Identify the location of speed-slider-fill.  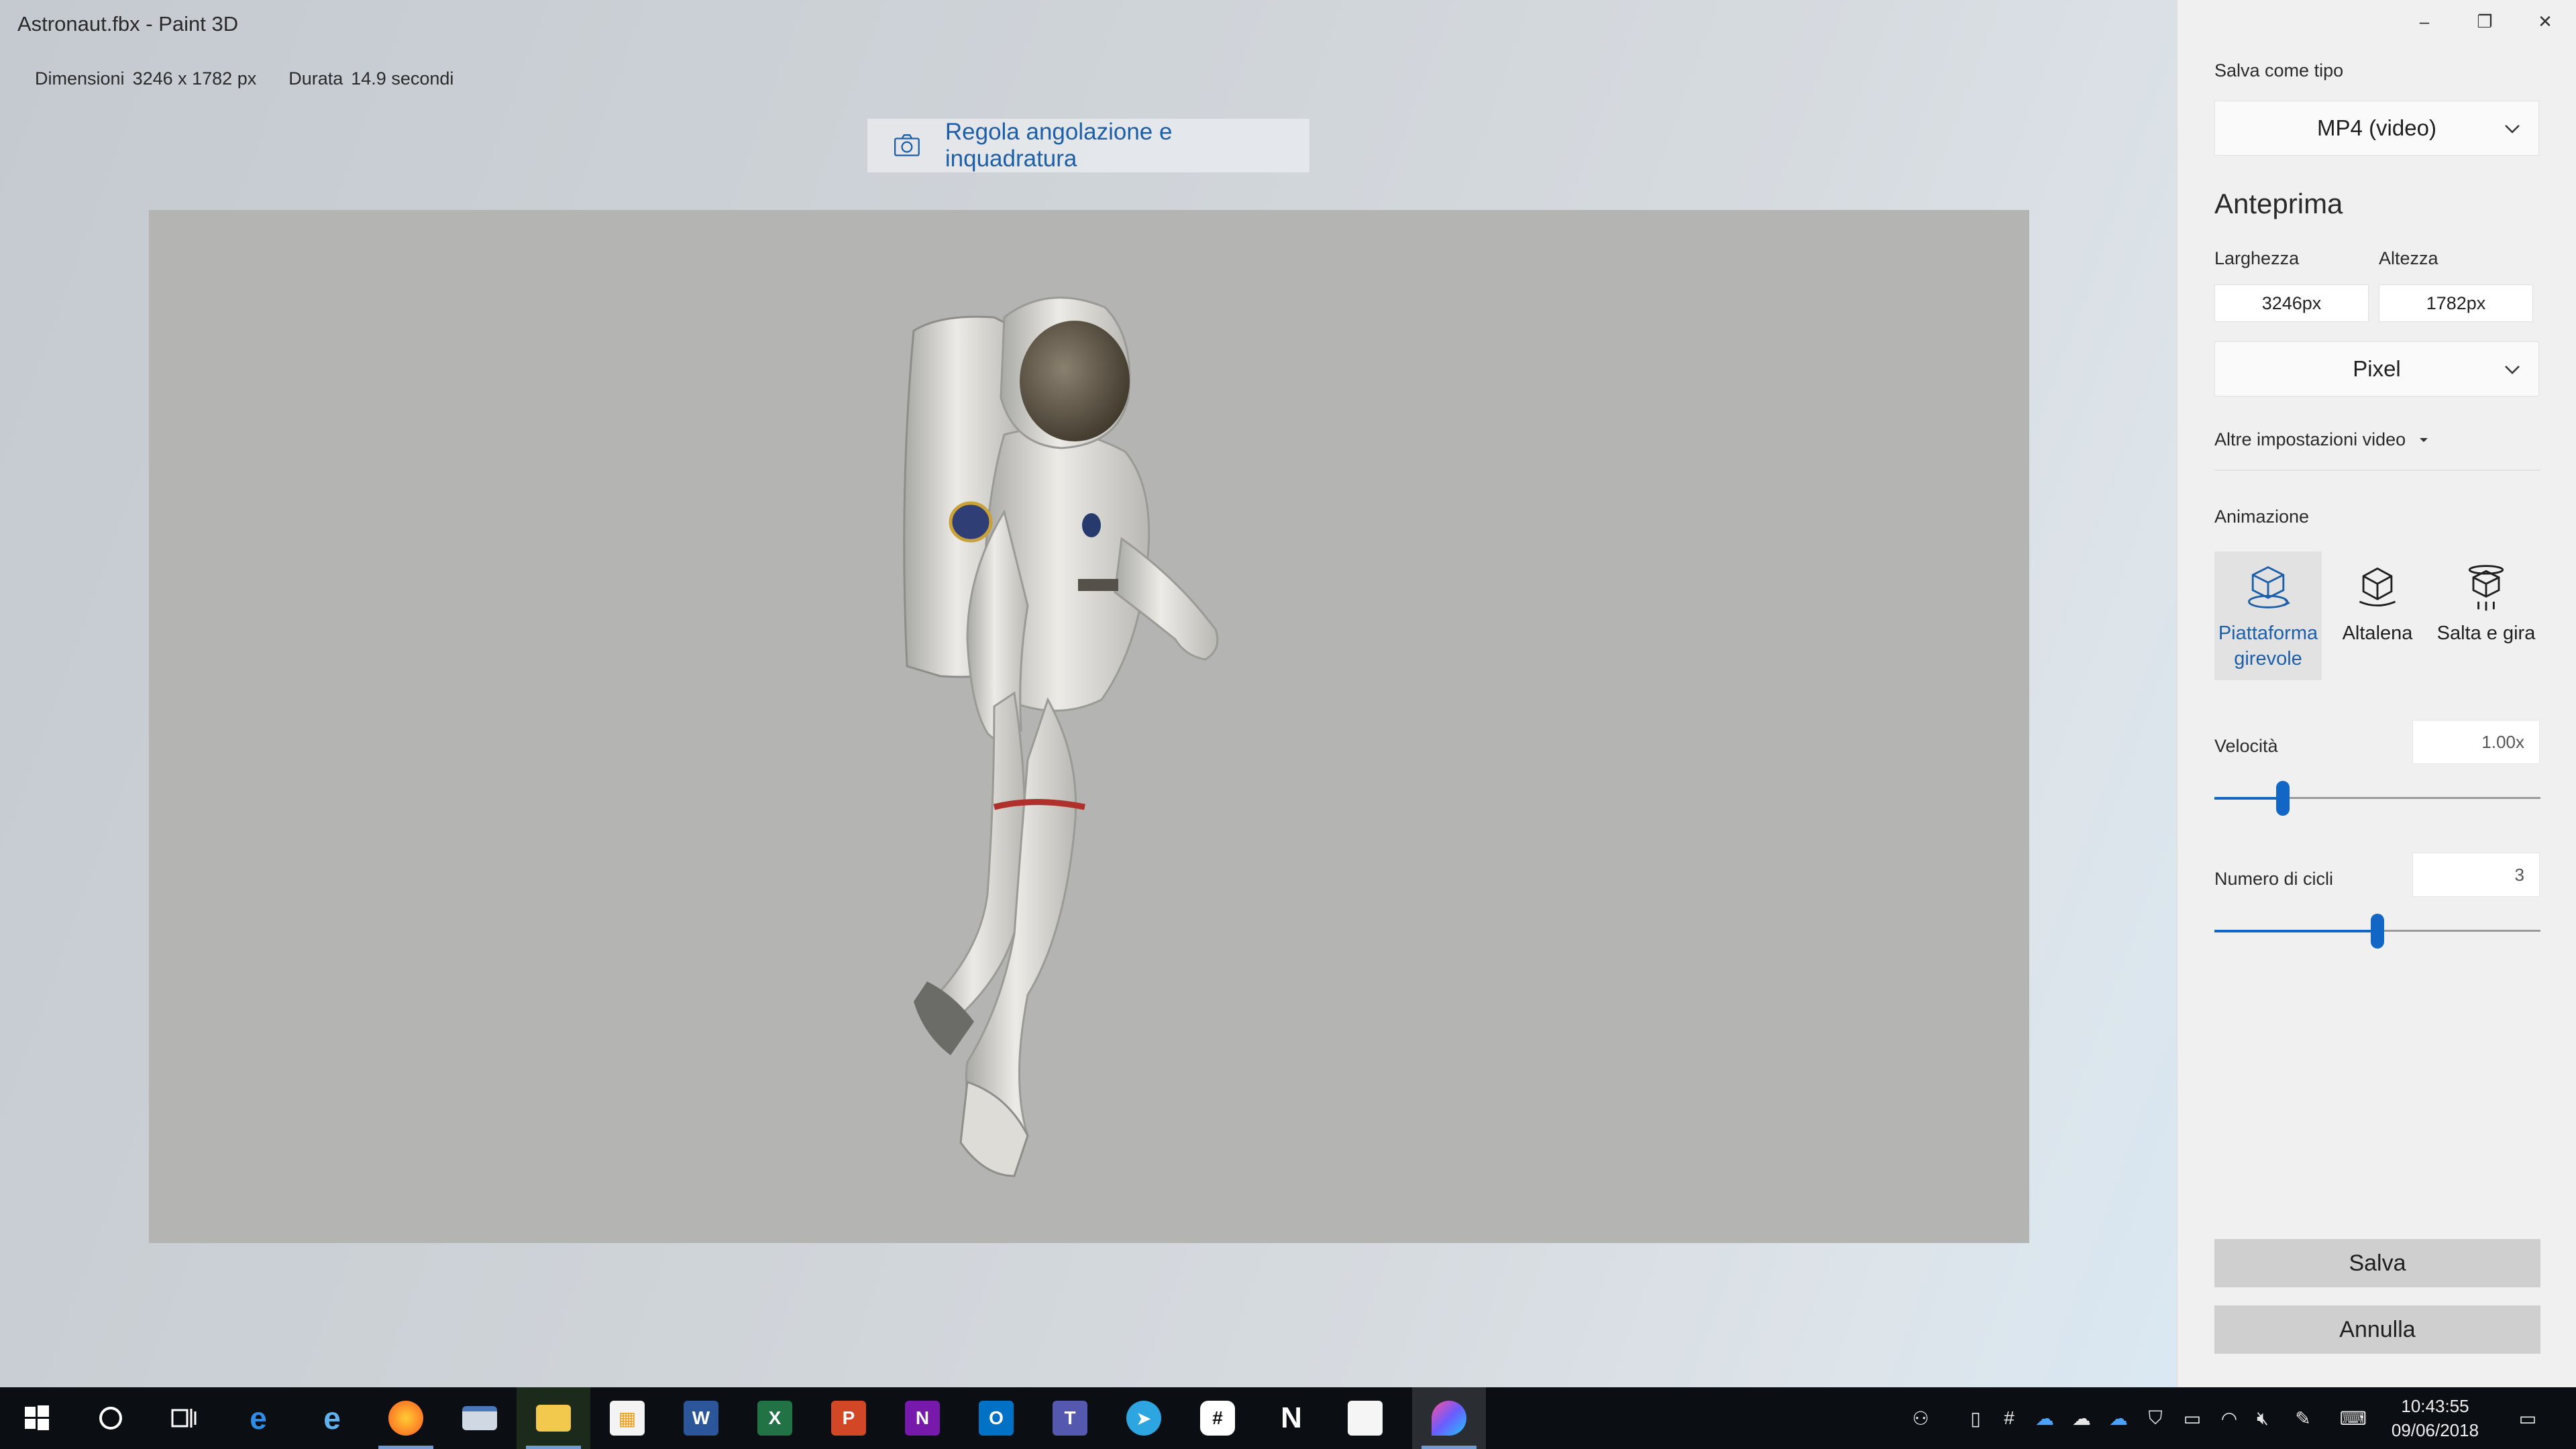
(2249, 798).